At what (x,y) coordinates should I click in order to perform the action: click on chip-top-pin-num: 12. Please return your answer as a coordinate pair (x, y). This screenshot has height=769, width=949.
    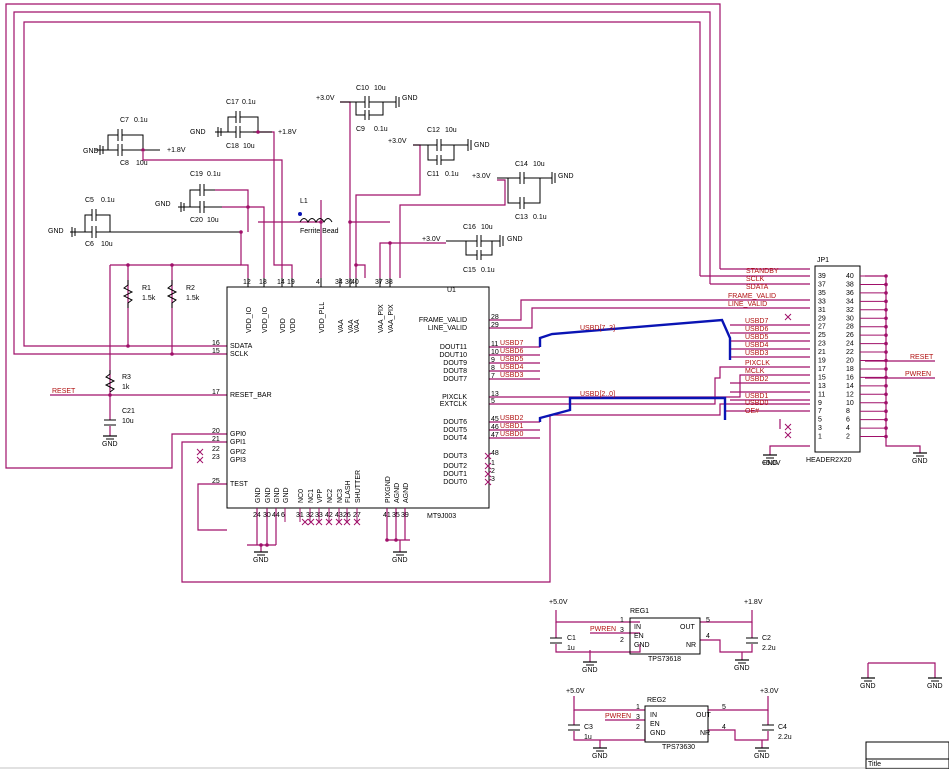
    Looking at the image, I should click on (247, 282).